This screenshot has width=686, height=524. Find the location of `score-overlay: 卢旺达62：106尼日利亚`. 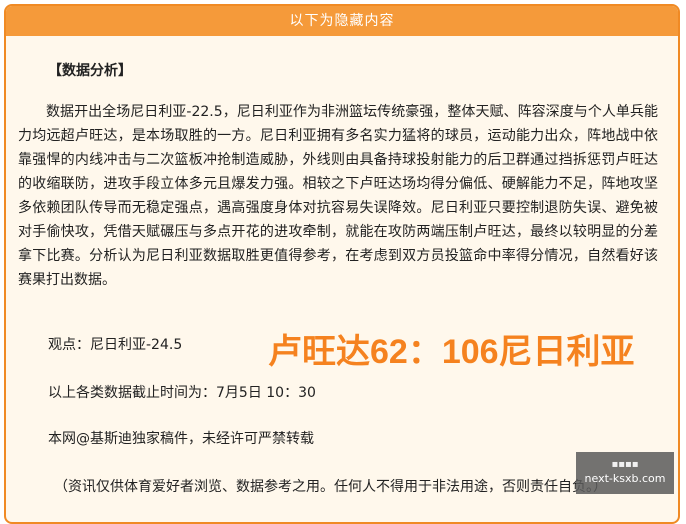

score-overlay: 卢旺达62：106尼日利亚 is located at coordinates (451, 352).